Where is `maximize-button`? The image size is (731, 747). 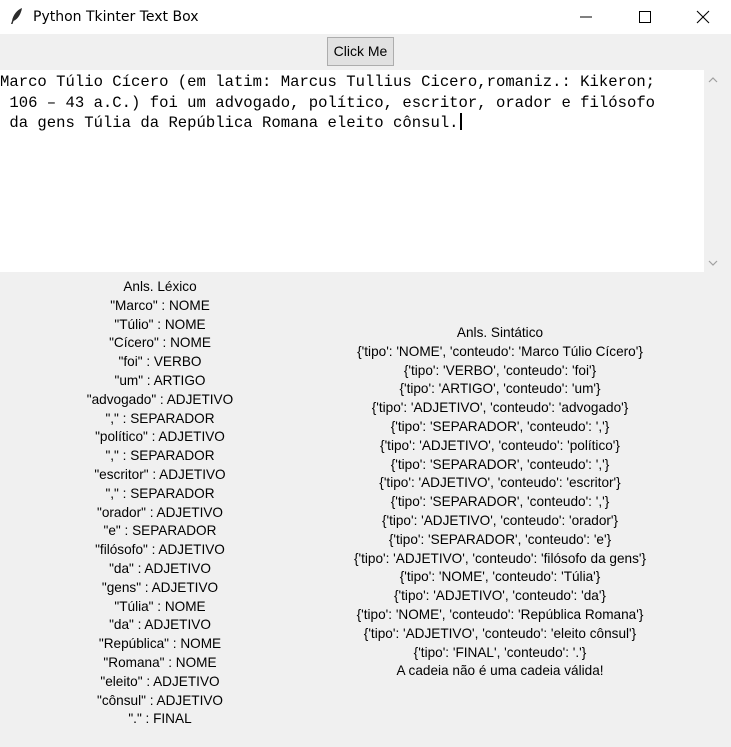 maximize-button is located at coordinates (645, 17).